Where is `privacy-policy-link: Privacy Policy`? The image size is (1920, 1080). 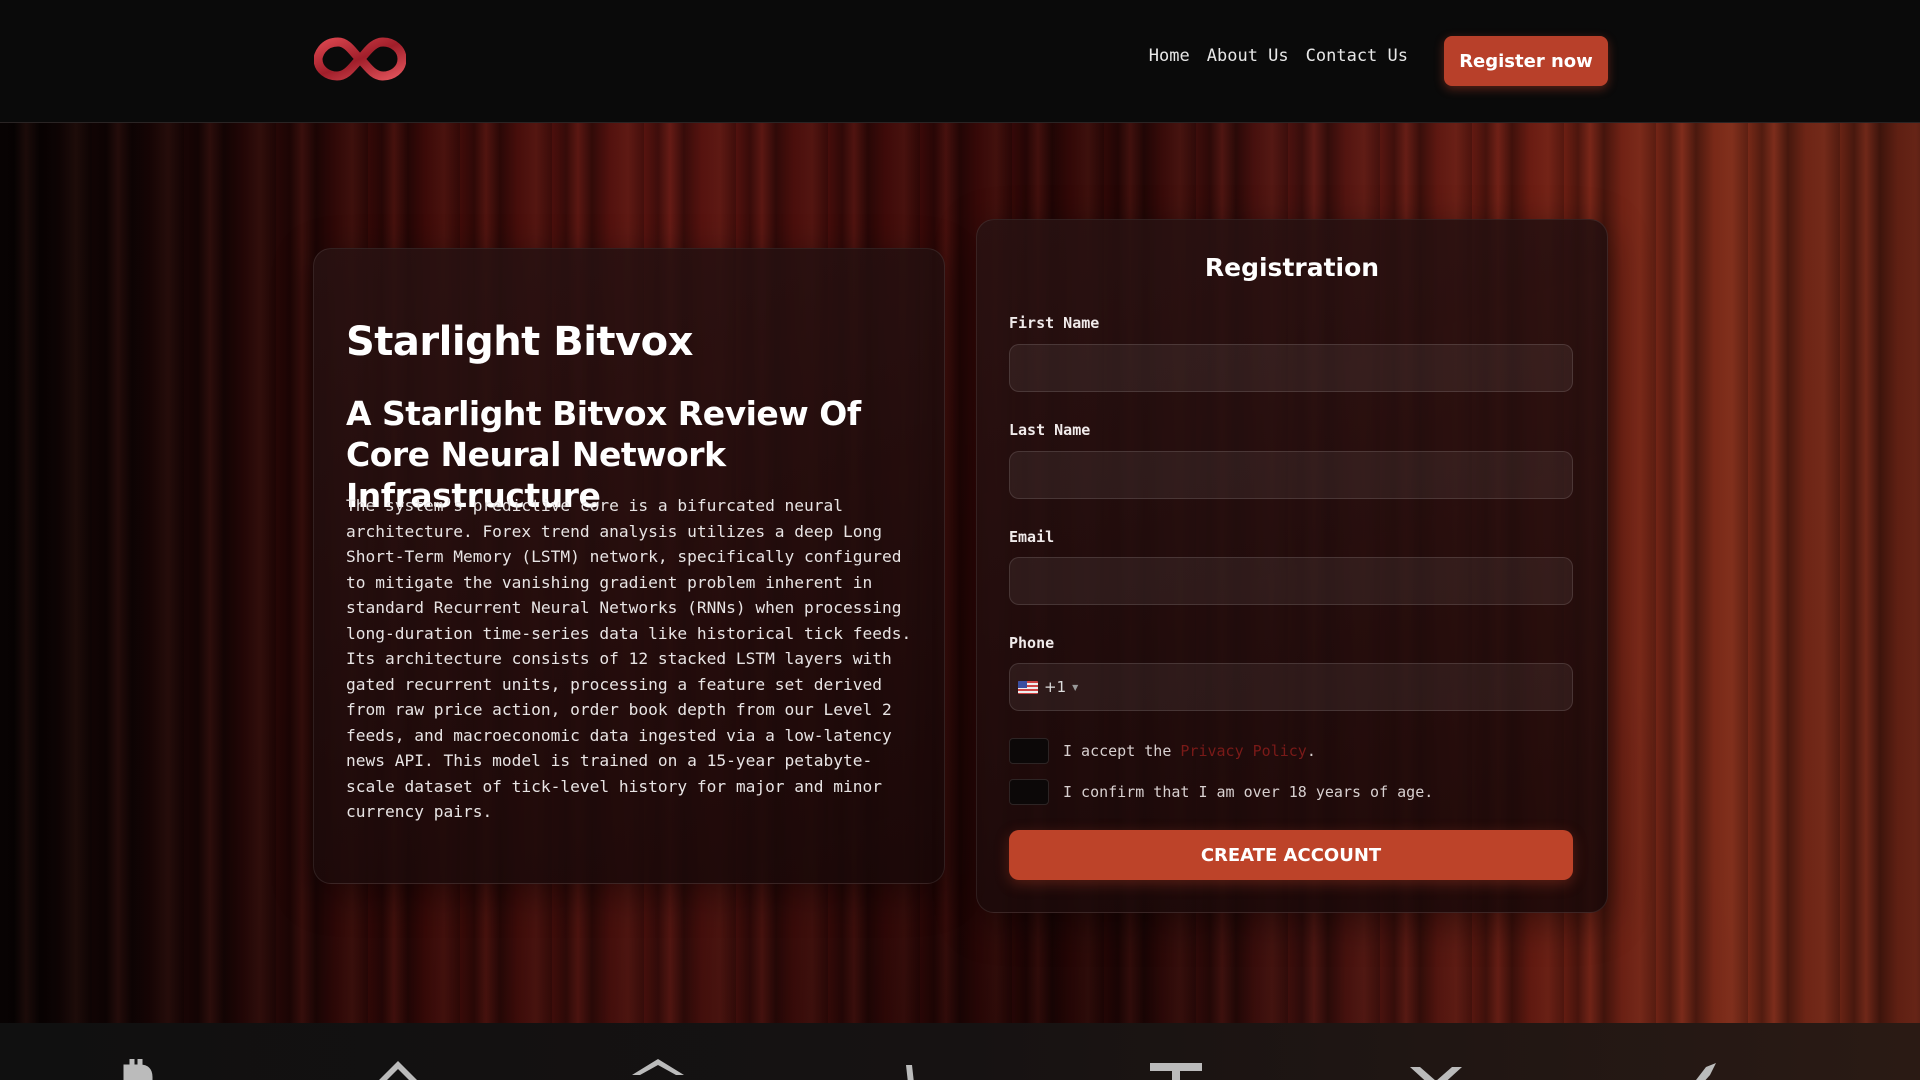 privacy-policy-link: Privacy Policy is located at coordinates (1243, 751).